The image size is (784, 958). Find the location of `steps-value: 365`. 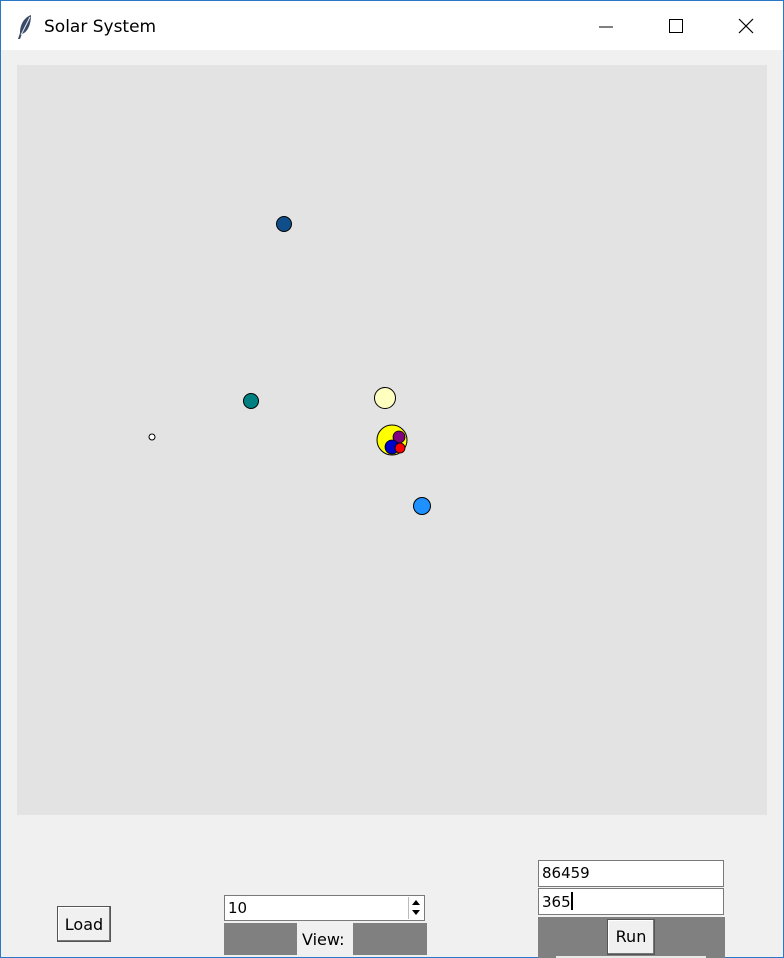

steps-value: 365 is located at coordinates (556, 902).